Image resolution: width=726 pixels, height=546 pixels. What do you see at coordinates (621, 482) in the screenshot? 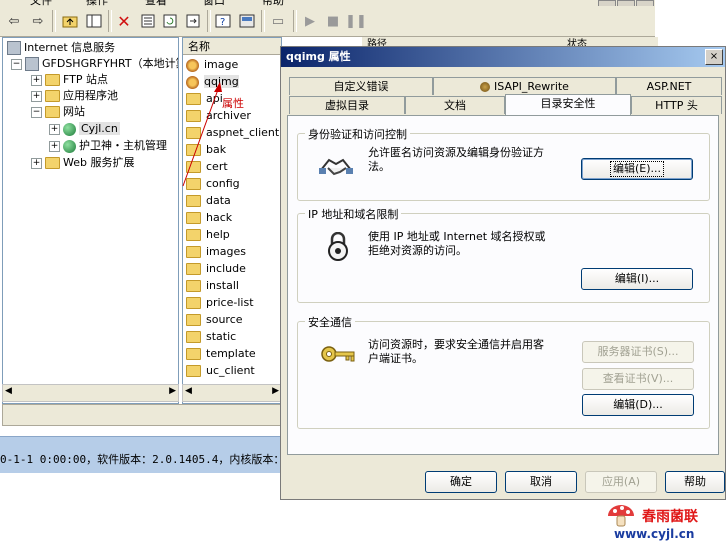
I see `apply-button: 应用(A)` at bounding box center [621, 482].